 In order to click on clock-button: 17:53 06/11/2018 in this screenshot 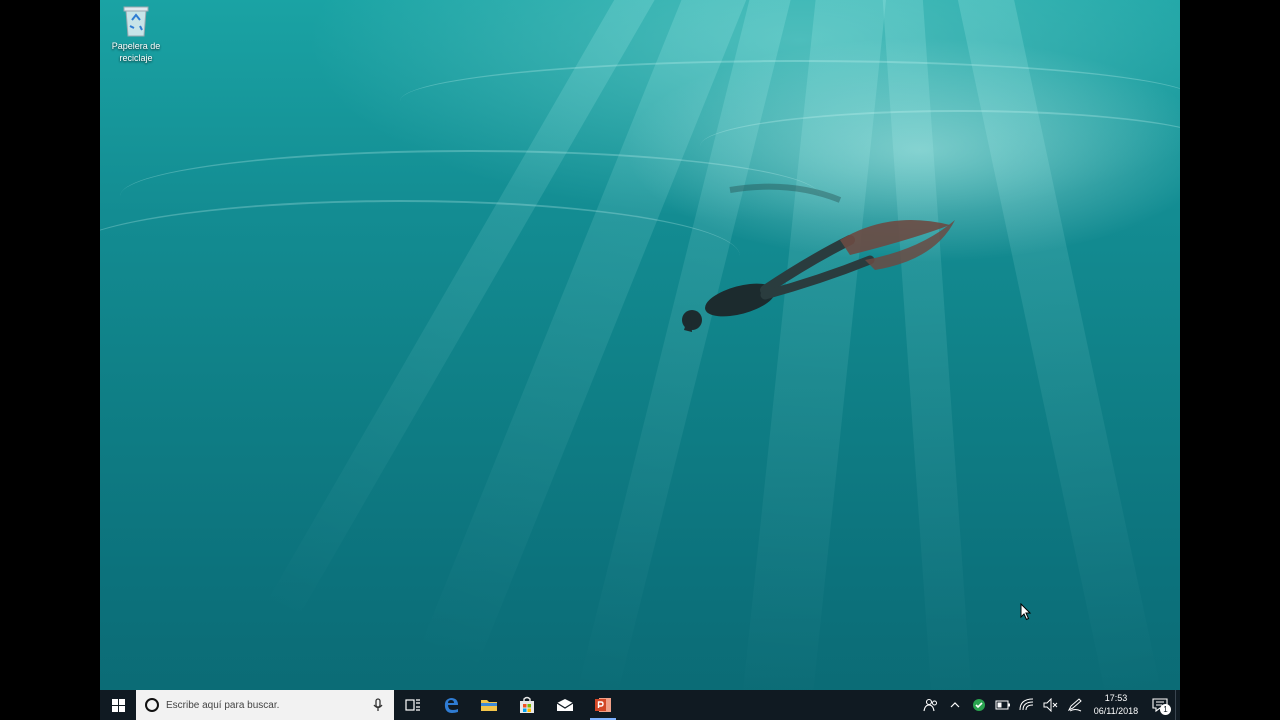, I will do `click(1116, 705)`.